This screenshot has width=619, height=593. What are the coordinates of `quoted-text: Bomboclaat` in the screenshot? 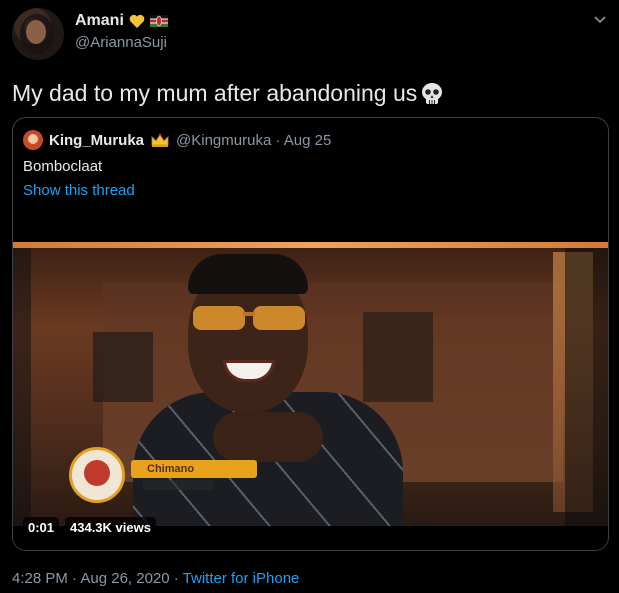 It's located at (63, 166).